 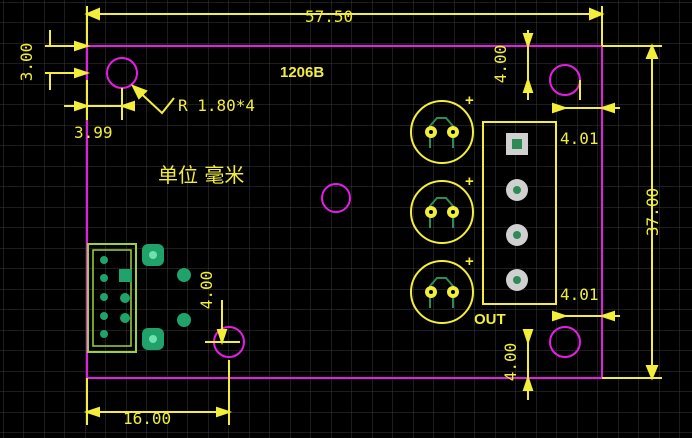 What do you see at coordinates (302, 72) in the screenshot?
I see `part-name-label: 1206B` at bounding box center [302, 72].